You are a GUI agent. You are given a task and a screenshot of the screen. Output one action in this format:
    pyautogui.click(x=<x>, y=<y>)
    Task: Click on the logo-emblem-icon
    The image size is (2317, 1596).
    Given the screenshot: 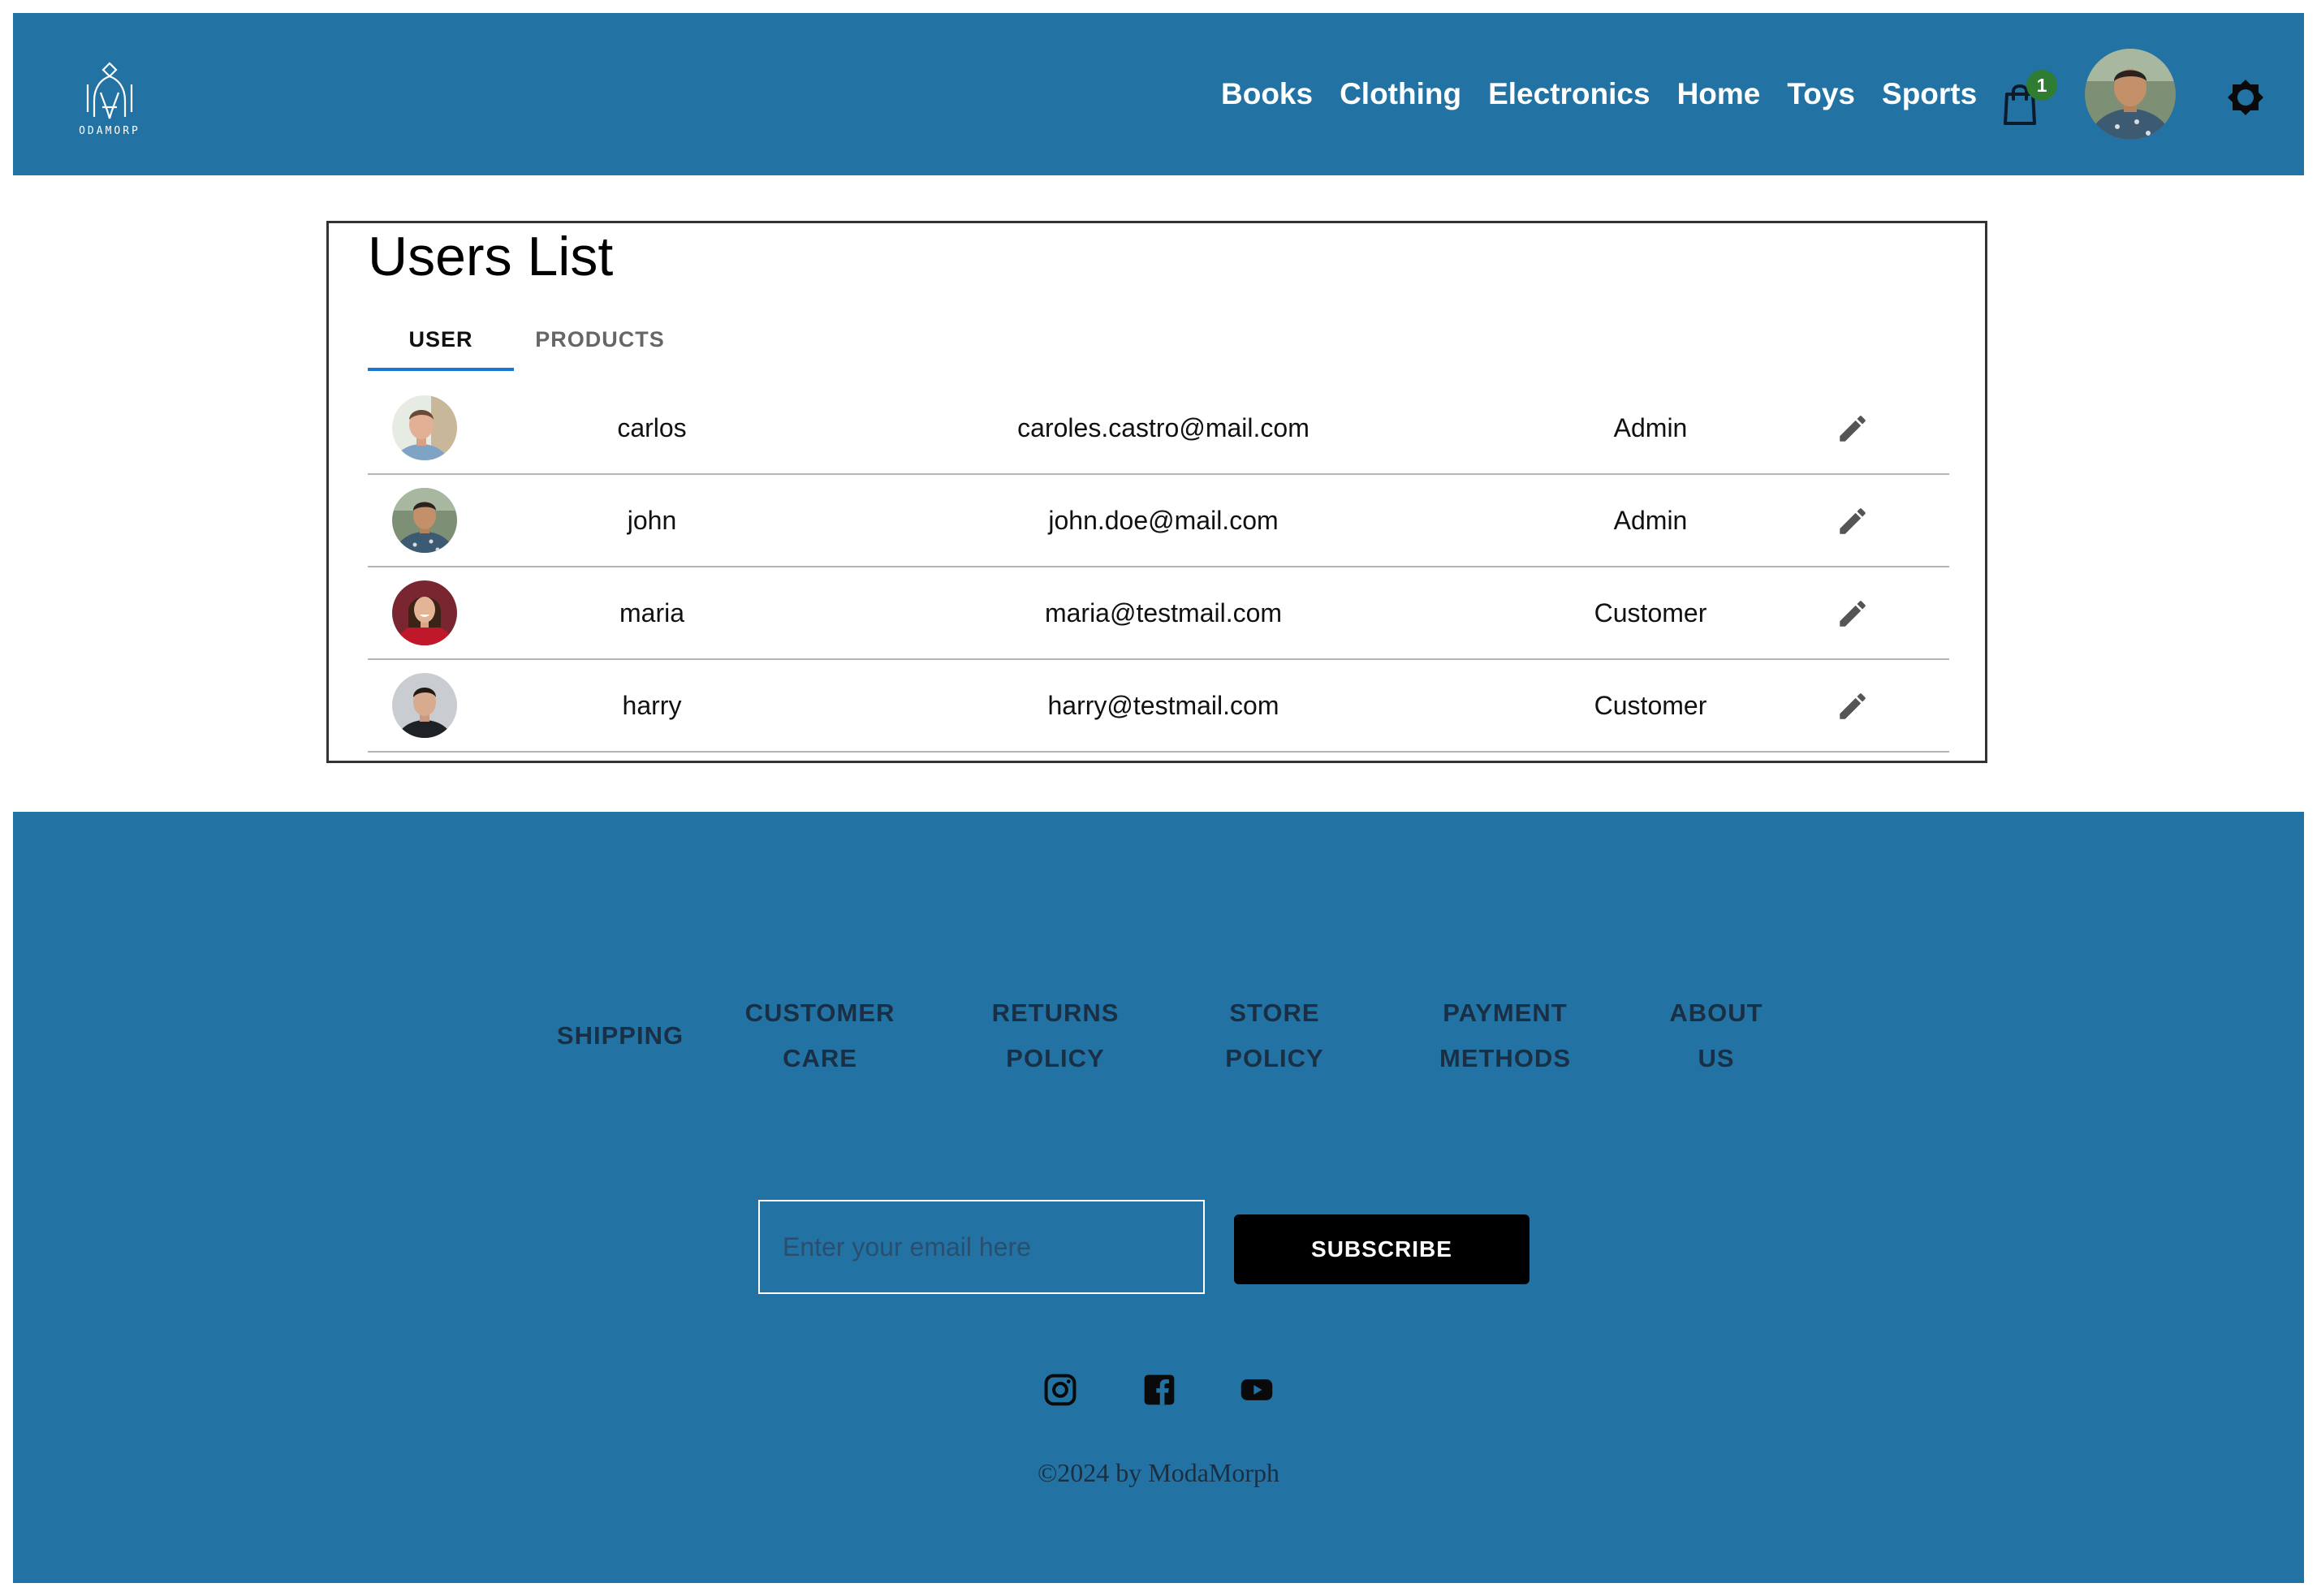 What is the action you would take?
    pyautogui.click(x=109, y=90)
    